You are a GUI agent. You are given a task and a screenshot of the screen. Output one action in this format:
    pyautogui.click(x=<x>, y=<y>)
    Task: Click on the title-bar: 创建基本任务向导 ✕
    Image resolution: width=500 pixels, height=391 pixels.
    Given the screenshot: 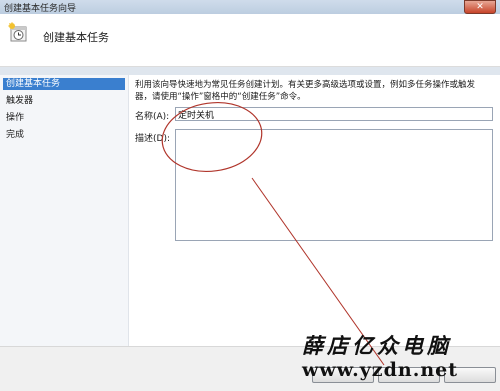 What is the action you would take?
    pyautogui.click(x=250, y=7)
    